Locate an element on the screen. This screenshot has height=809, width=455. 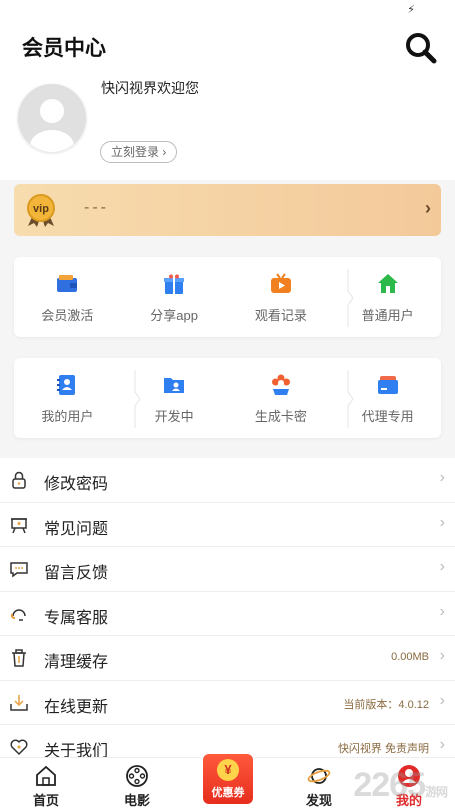
card-icon is located at coordinates (387, 385).